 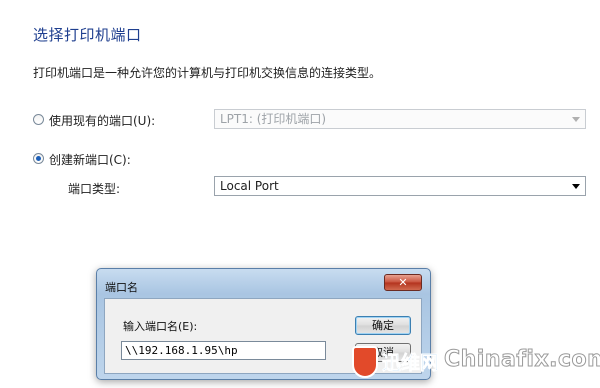 I want to click on description-text: 打印机端口是一种允许您的计算机与打印机交换信息的连接类型。, so click(x=207, y=73).